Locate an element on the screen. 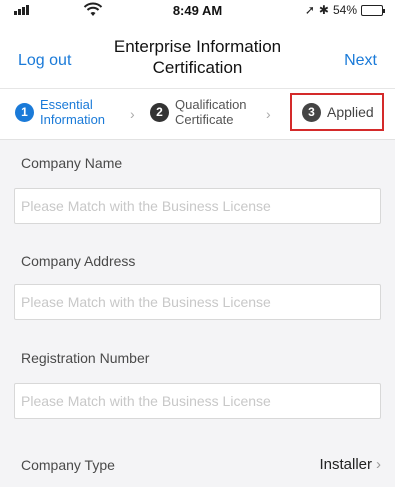 This screenshot has height=487, width=395. step-essential-information: 1 Essential Information is located at coordinates (60, 112).